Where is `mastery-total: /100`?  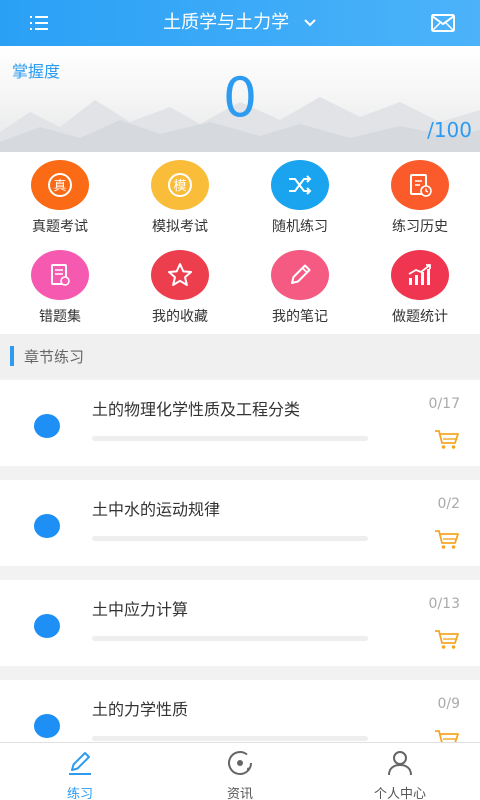 mastery-total: /100 is located at coordinates (449, 130).